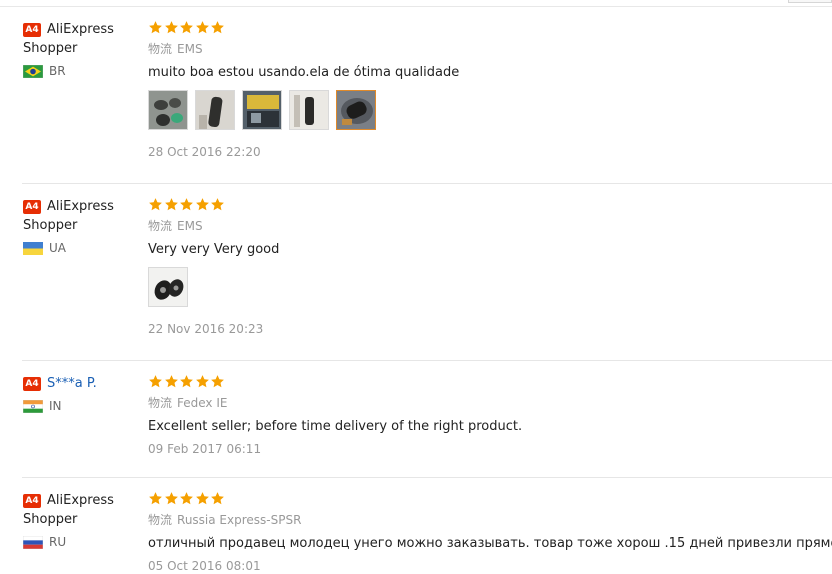  Describe the element at coordinates (33, 406) in the screenshot. I see `india-flag-icon` at that location.